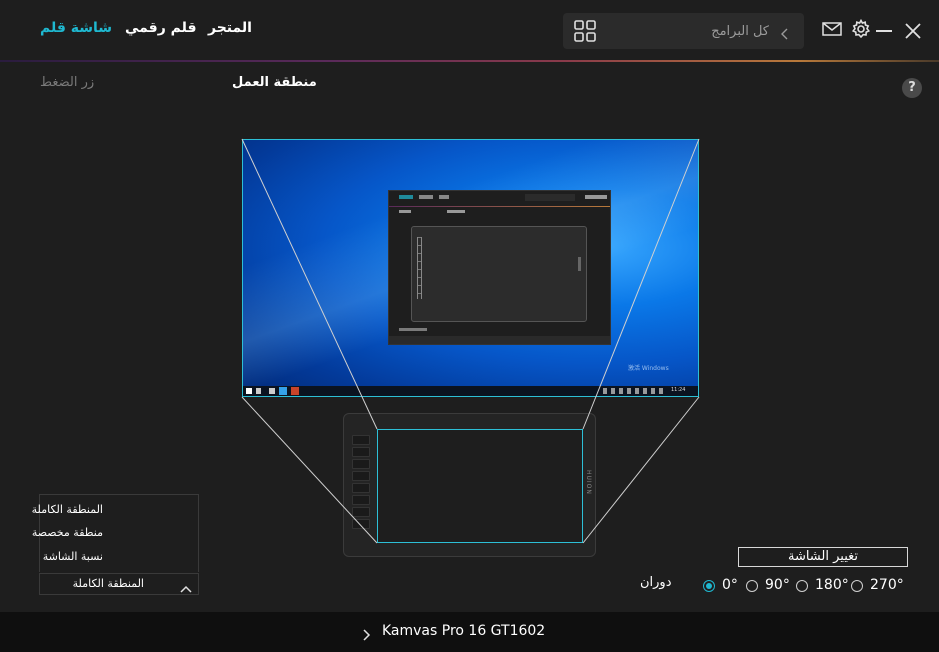  I want to click on tablet-brand: HUION, so click(588, 482).